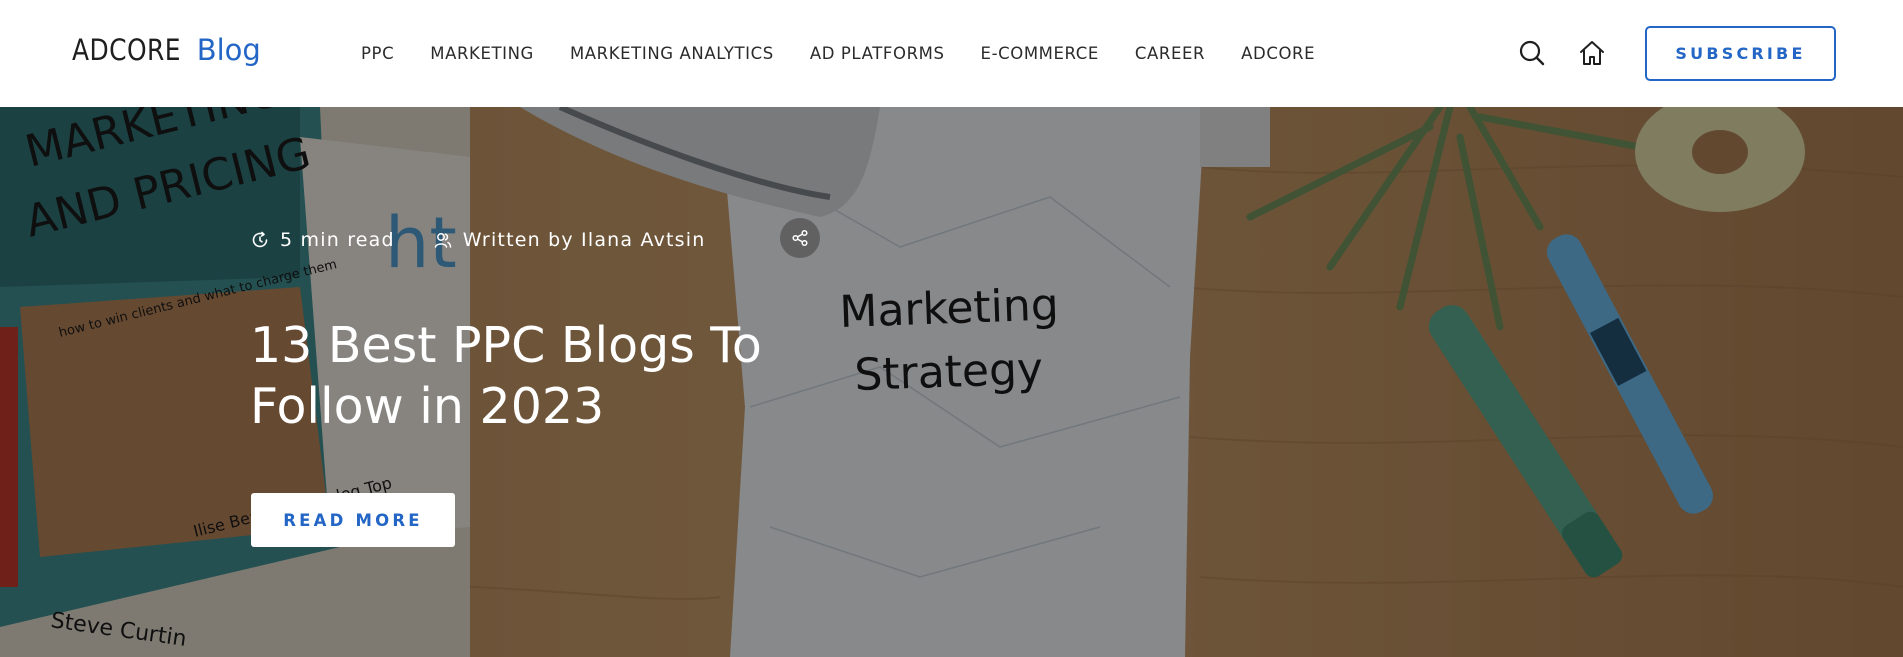 This screenshot has height=657, width=1903. What do you see at coordinates (1040, 53) in the screenshot?
I see `nav-item-e-commerce: E-COMMERCE` at bounding box center [1040, 53].